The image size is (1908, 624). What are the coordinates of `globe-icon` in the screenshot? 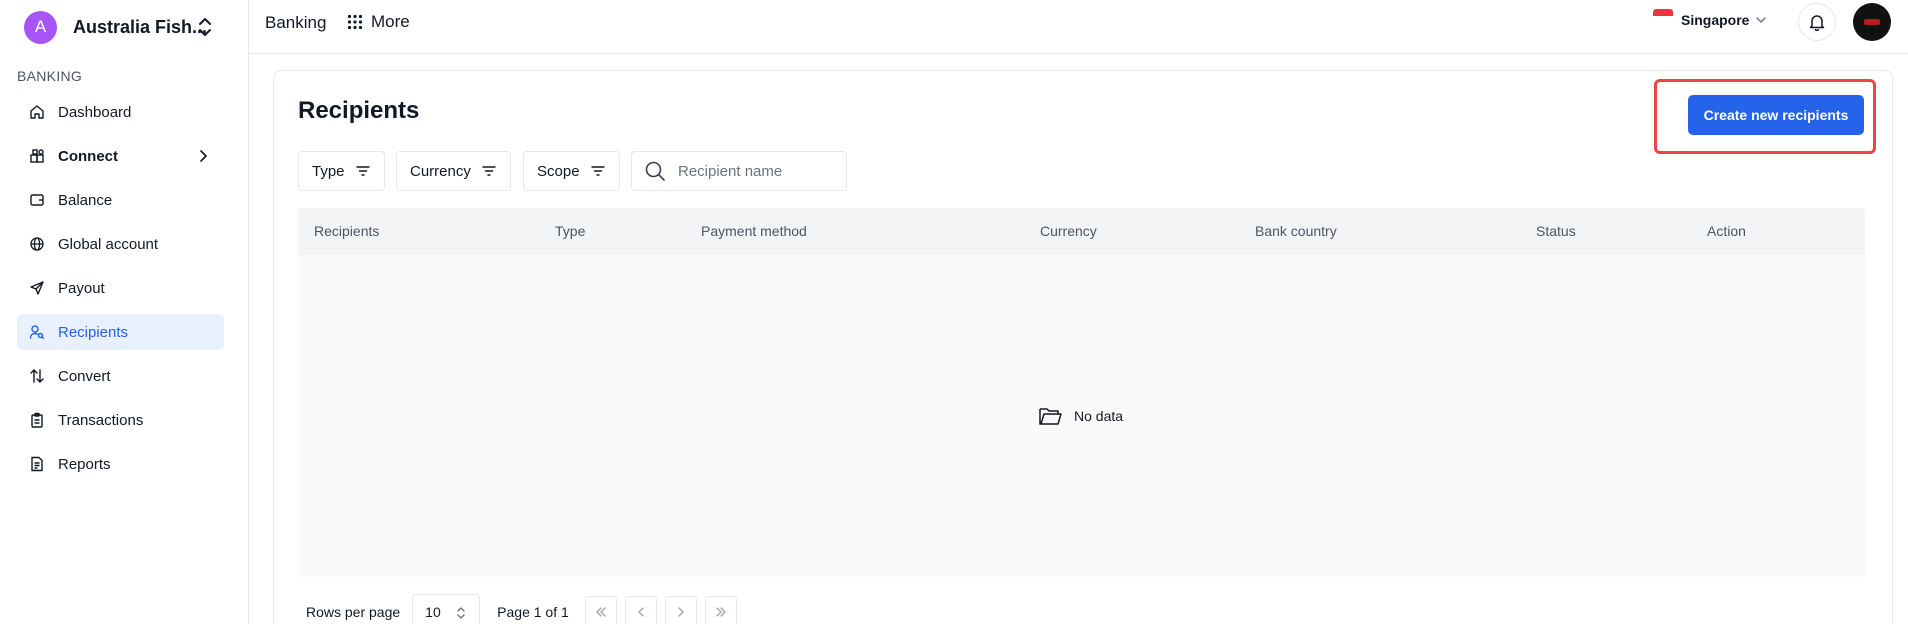 It's located at (37, 244).